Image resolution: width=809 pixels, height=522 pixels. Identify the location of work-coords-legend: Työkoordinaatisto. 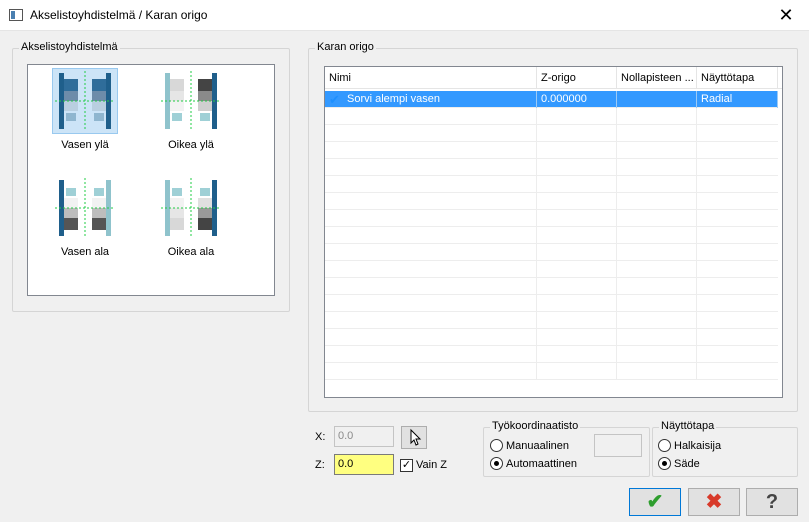
(535, 426).